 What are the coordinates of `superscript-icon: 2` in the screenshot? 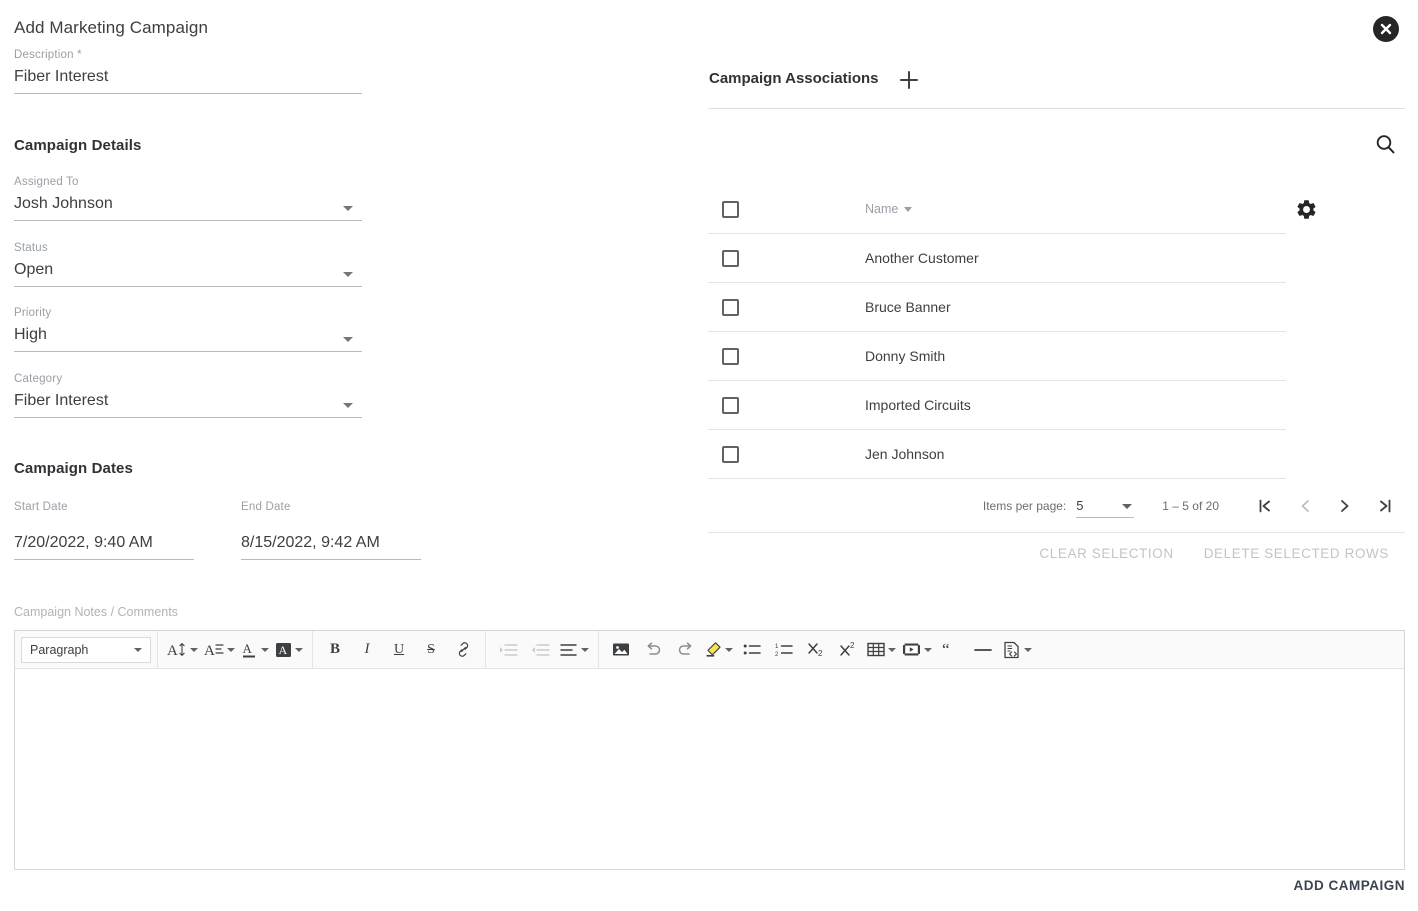 It's located at (847, 648).